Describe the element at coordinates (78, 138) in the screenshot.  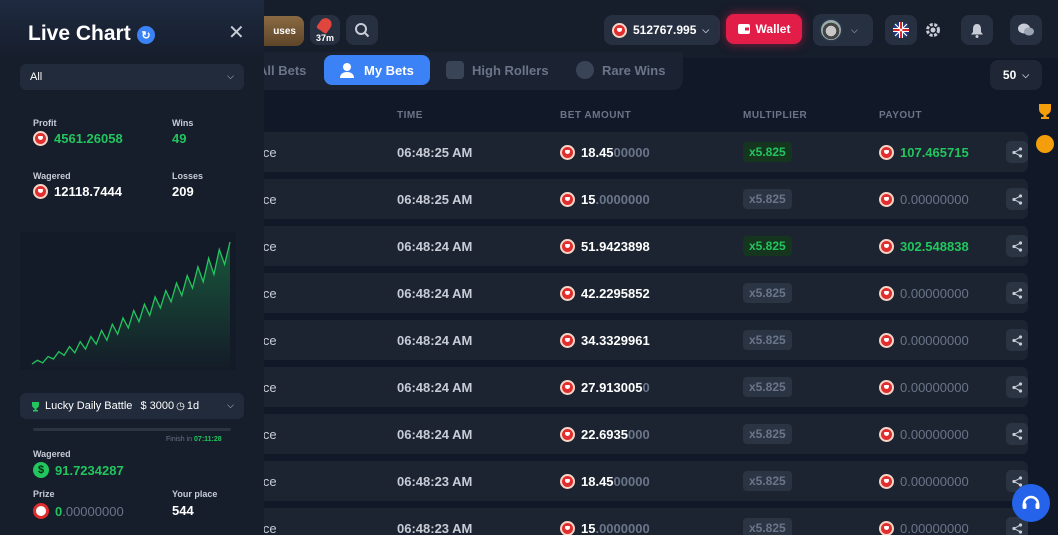
I see `profit-value: 4561.26058` at that location.